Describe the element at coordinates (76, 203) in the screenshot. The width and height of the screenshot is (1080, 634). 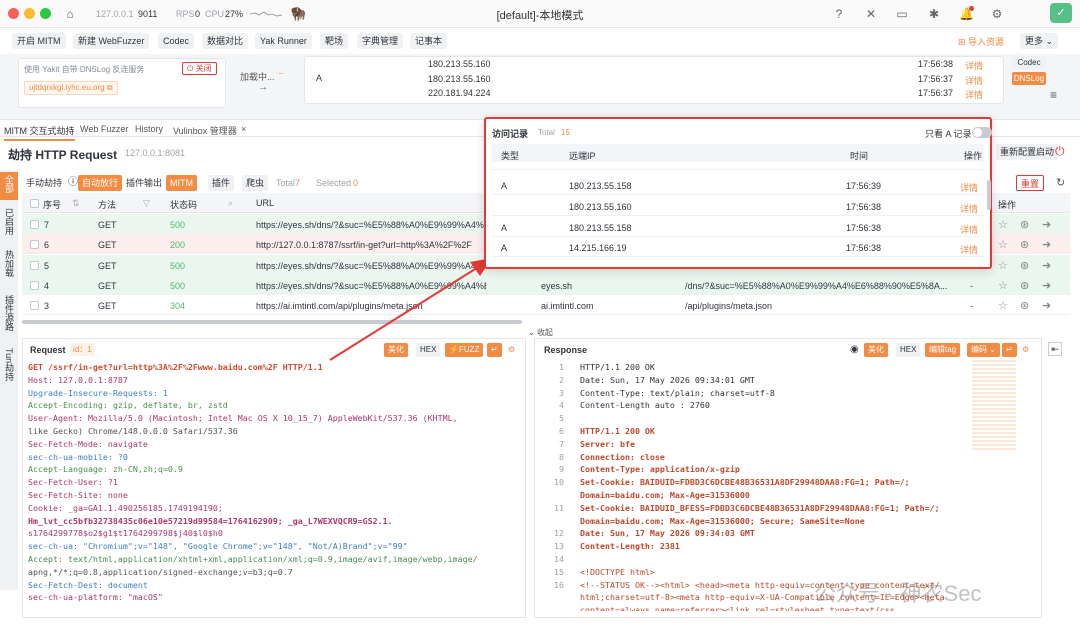
I see `sort-icon: ⇅` at that location.